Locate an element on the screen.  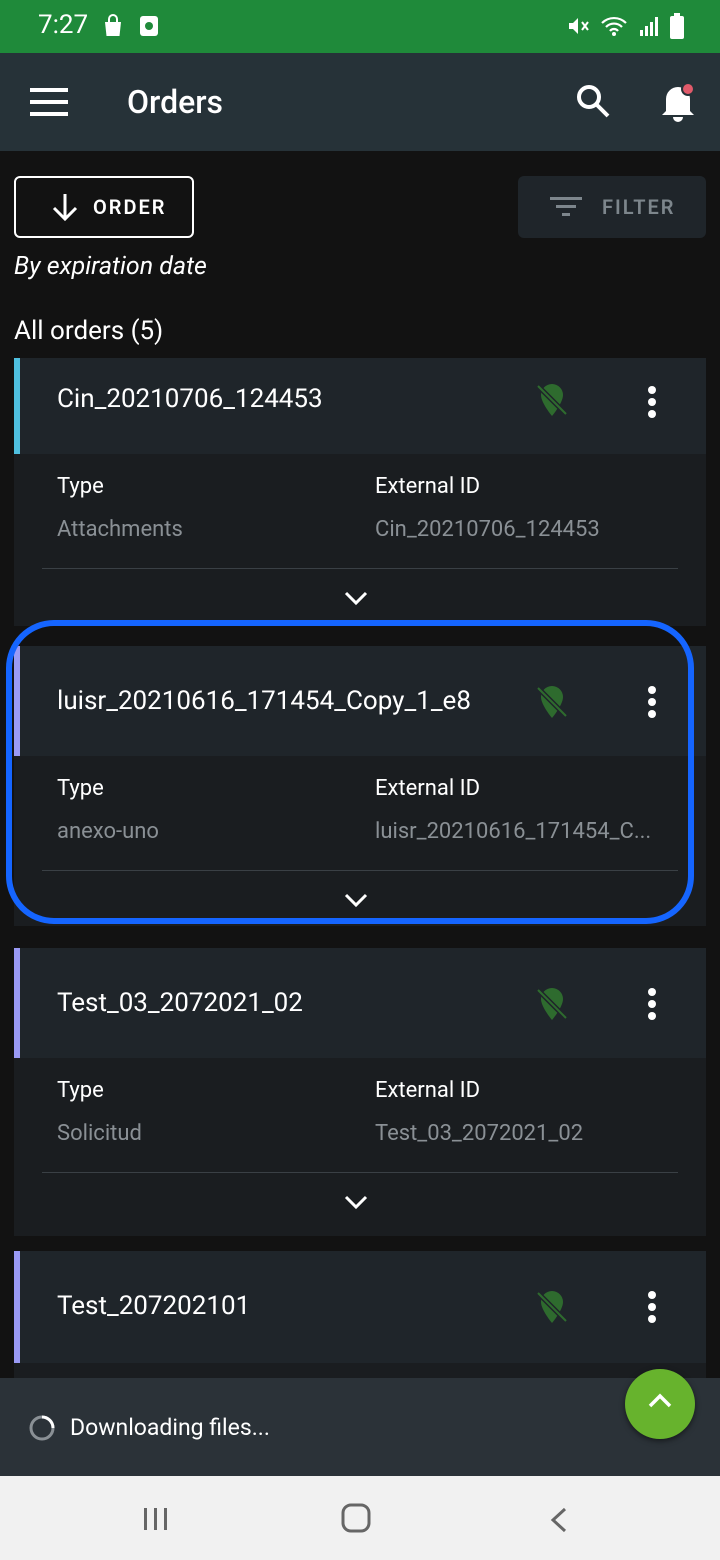
battery-icon is located at coordinates (677, 26).